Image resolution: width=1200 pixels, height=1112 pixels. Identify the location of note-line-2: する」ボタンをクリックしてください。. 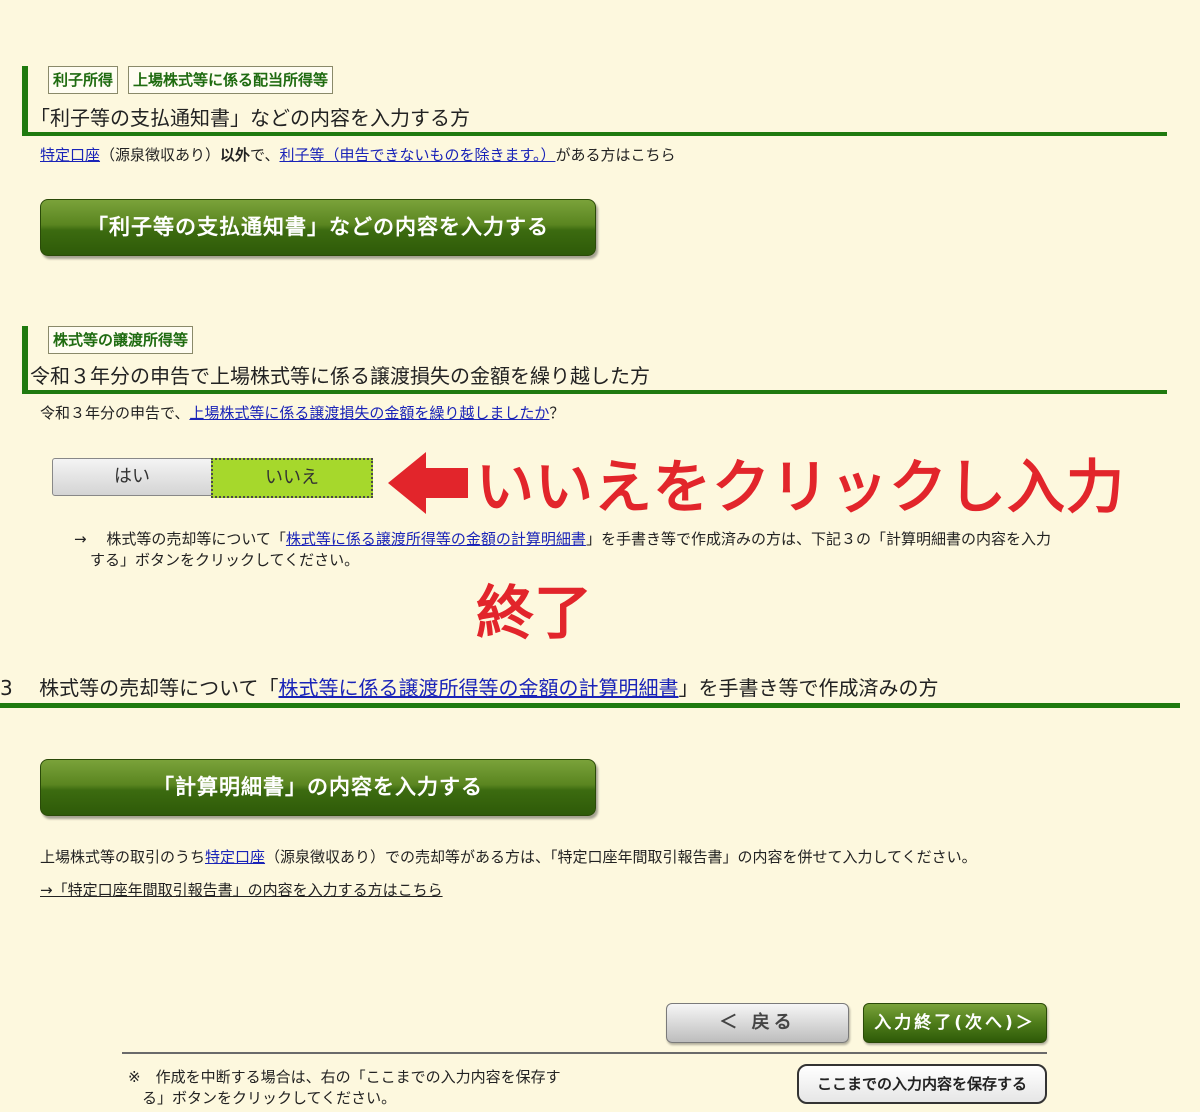
(225, 560).